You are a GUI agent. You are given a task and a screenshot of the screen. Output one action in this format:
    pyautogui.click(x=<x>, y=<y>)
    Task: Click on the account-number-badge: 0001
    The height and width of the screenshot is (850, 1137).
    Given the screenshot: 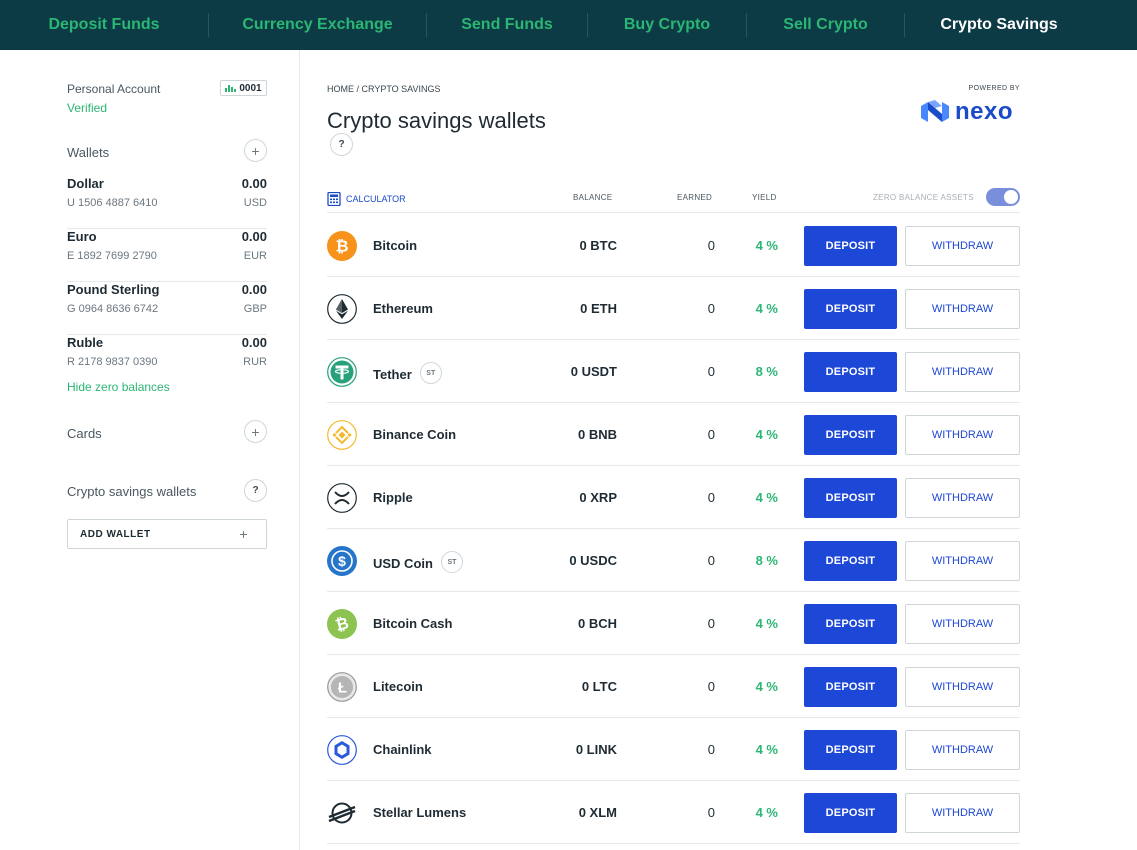 What is the action you would take?
    pyautogui.click(x=243, y=88)
    